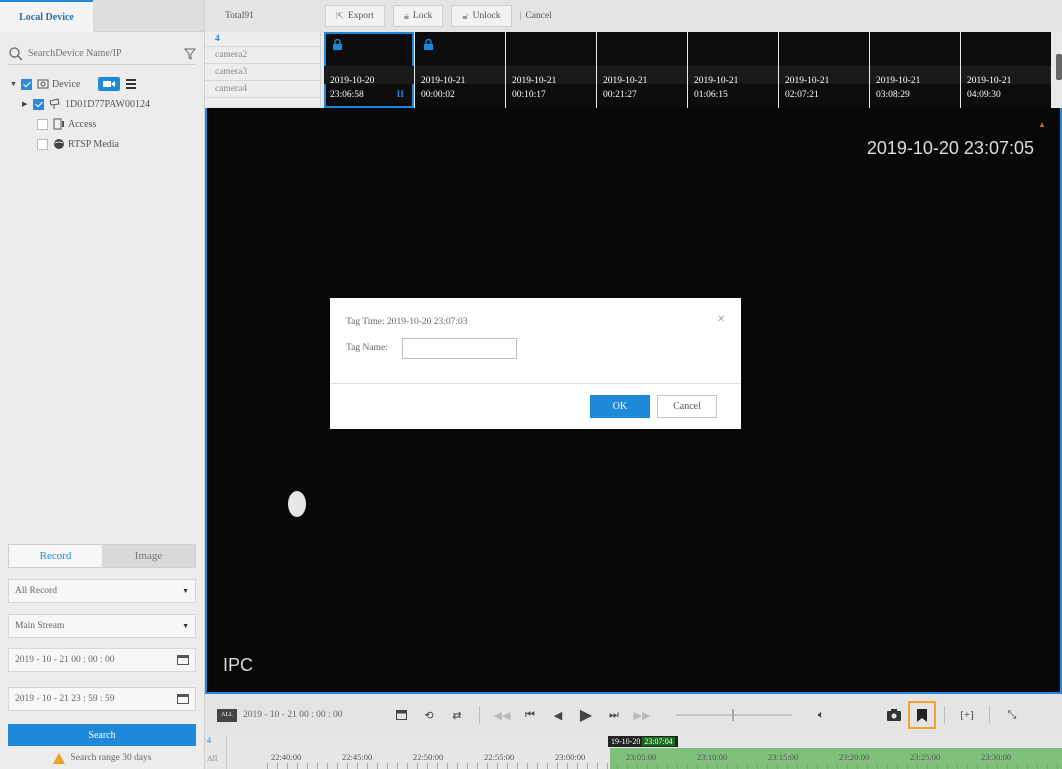 The width and height of the screenshot is (1062, 769). Describe the element at coordinates (460, 70) in the screenshot. I see `thumbnail: 2019-10-21 00:00:02` at that location.